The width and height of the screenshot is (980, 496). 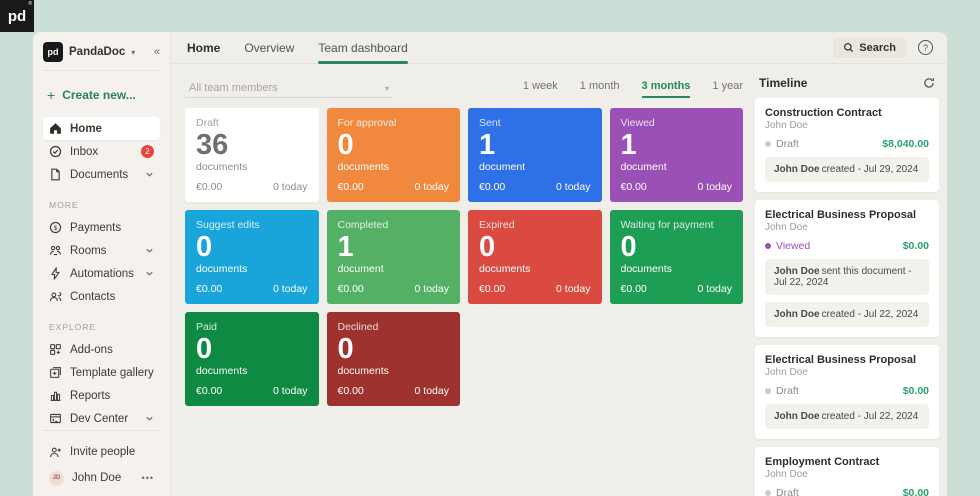 What do you see at coordinates (600, 89) in the screenshot?
I see `period-1-month: 1 month` at bounding box center [600, 89].